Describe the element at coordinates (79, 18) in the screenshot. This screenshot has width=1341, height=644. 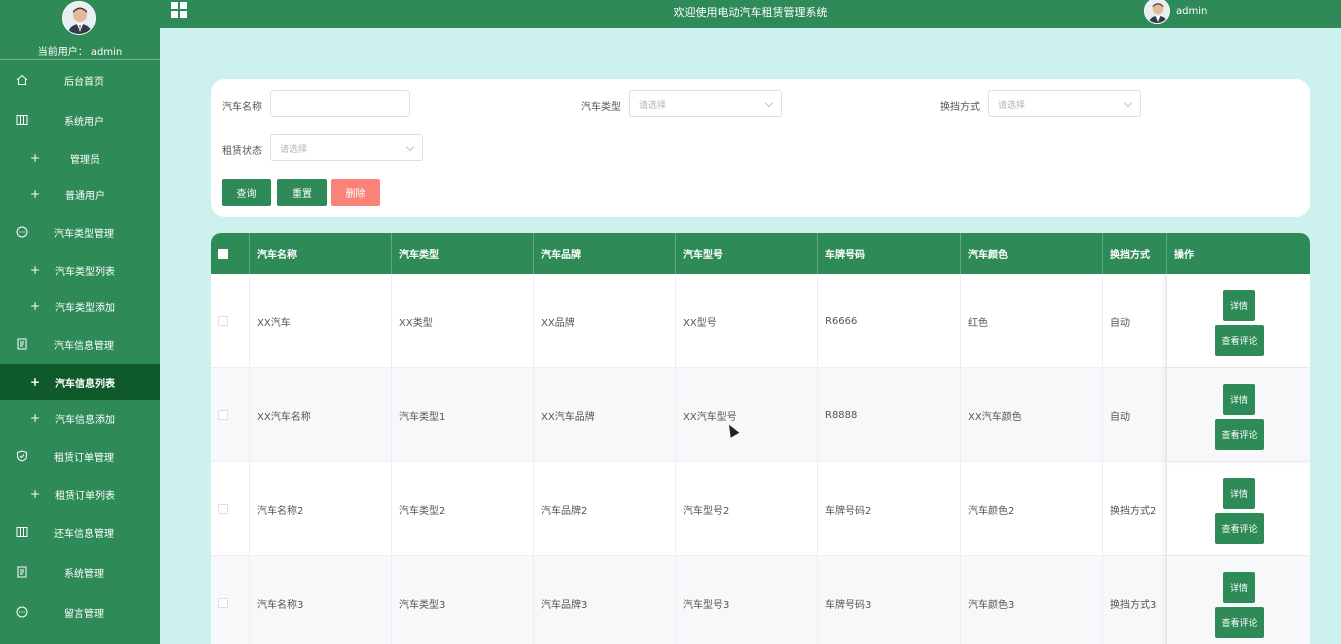
I see `avatar` at that location.